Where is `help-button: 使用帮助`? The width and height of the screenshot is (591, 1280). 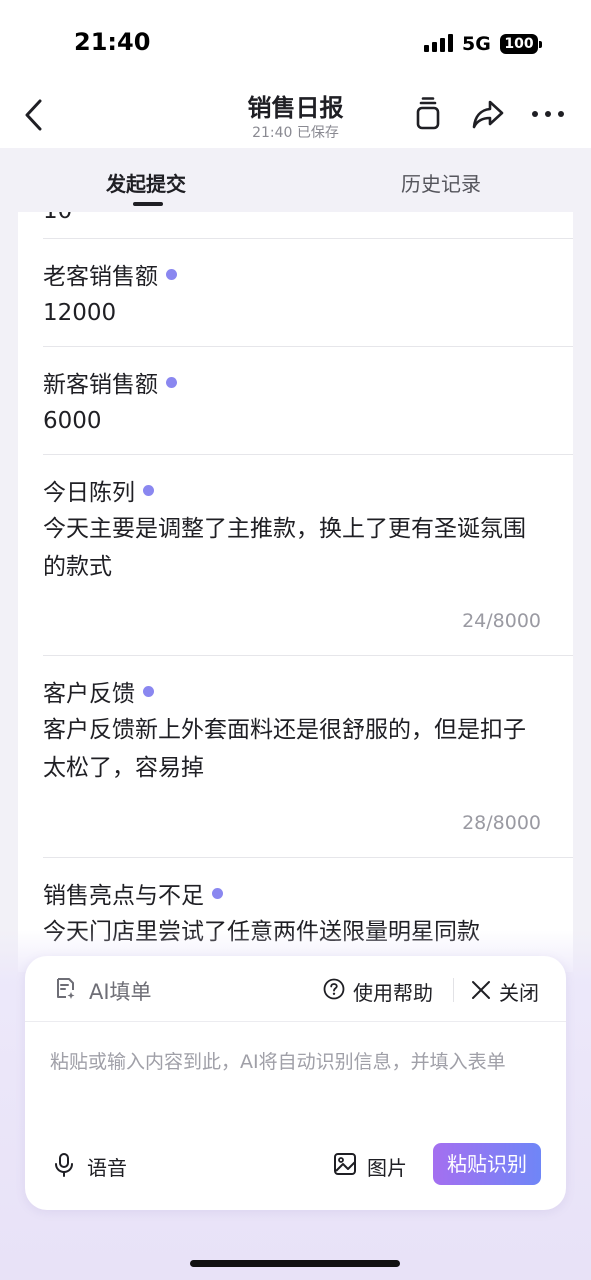 help-button: 使用帮助 is located at coordinates (393, 991).